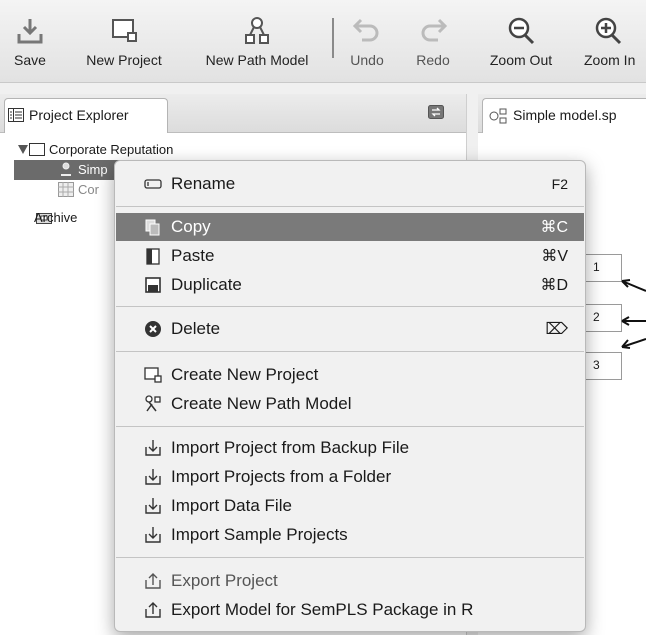  What do you see at coordinates (603, 318) in the screenshot?
I see `indicator-box: 2` at bounding box center [603, 318].